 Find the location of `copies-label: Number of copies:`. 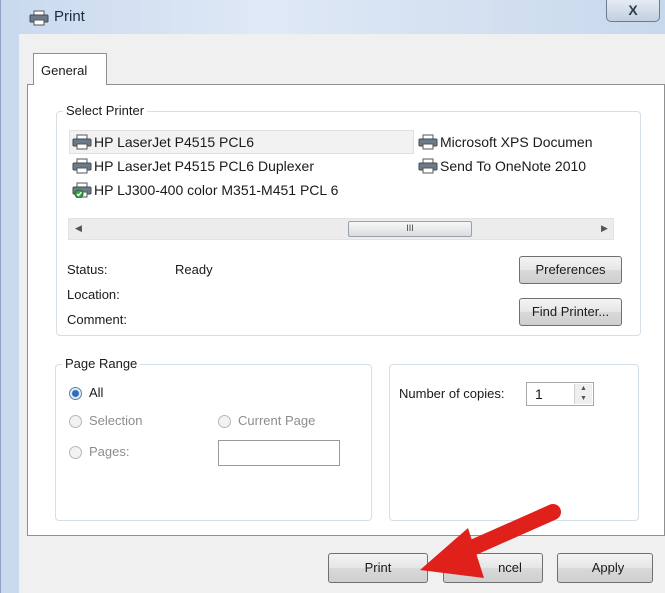

copies-label: Number of copies: is located at coordinates (452, 393).